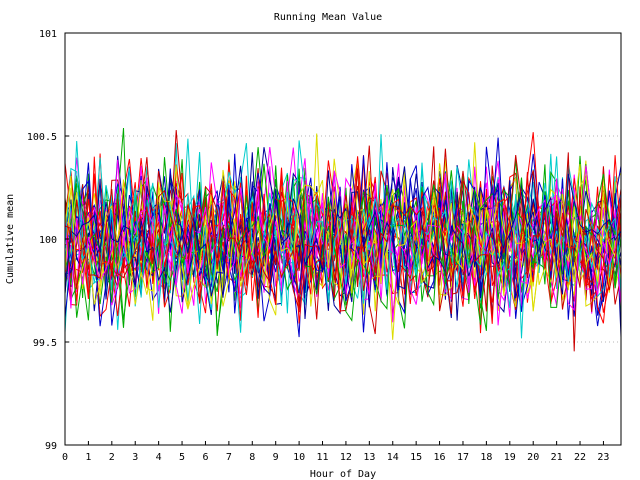  I want to click on x-tick-label: 18, so click(486, 457).